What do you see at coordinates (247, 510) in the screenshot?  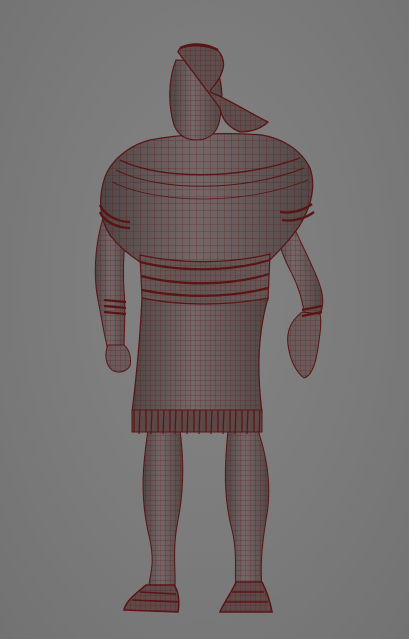 I see `left-leg` at bounding box center [247, 510].